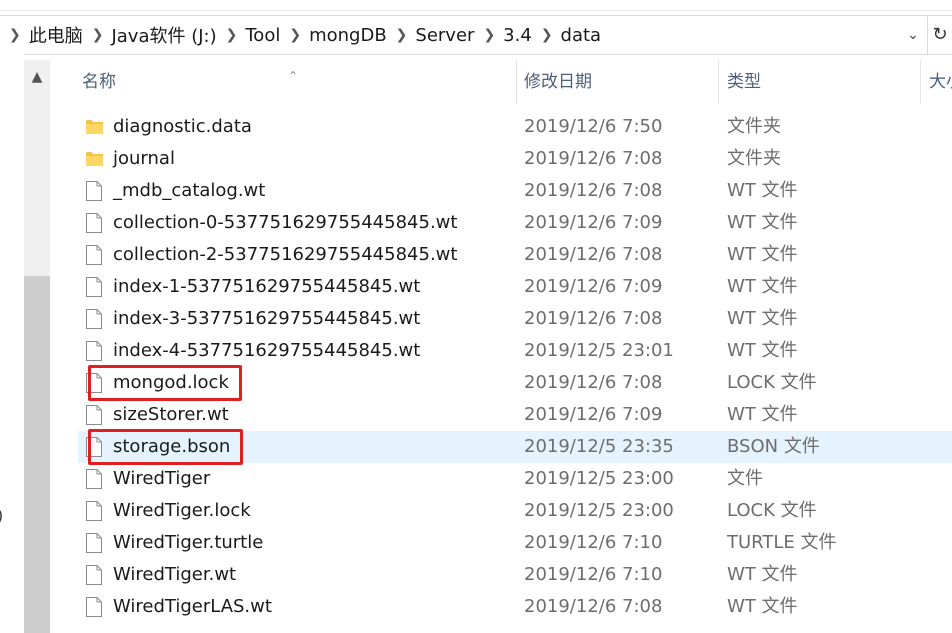  I want to click on file-row: WiredTigerLAS.wt 2019/12/6 7:08 WT 文件, so click(515, 607).